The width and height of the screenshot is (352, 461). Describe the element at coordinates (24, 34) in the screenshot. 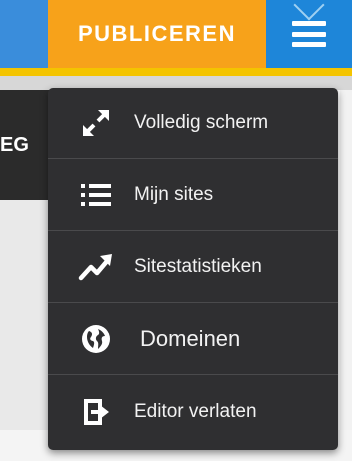

I see `toolbar-left-segment` at that location.